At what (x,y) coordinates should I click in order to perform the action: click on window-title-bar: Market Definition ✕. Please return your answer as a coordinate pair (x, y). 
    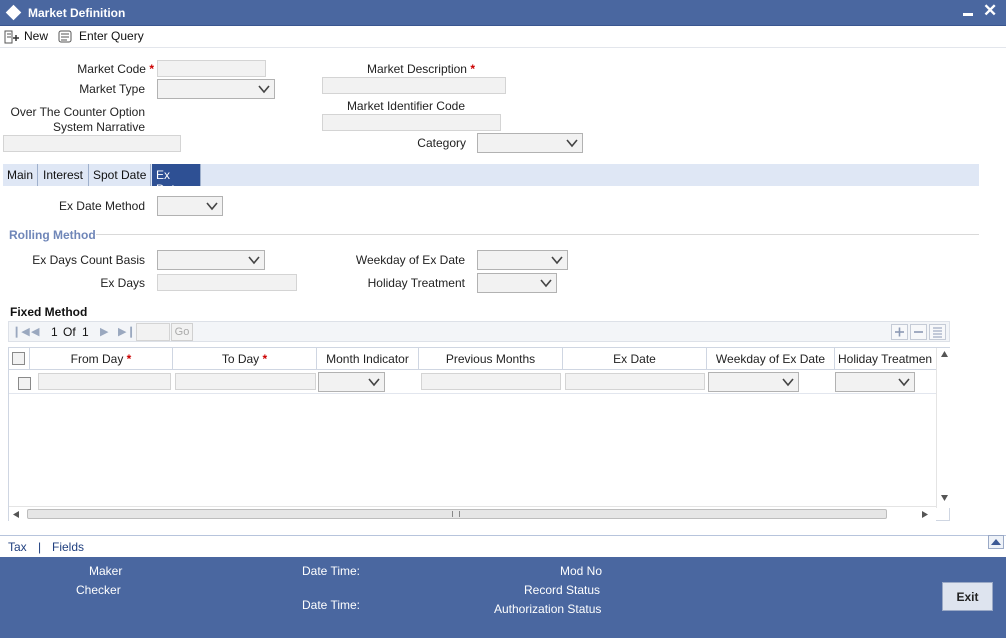
    Looking at the image, I should click on (503, 13).